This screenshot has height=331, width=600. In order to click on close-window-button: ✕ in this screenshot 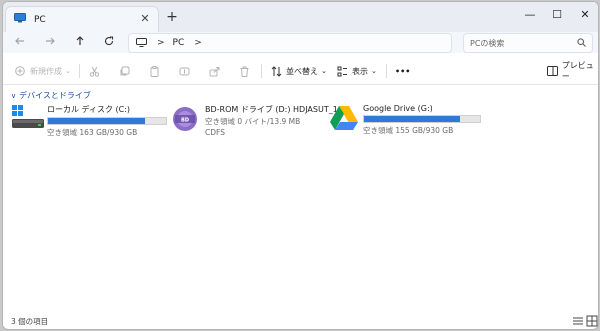, I will do `click(585, 15)`.